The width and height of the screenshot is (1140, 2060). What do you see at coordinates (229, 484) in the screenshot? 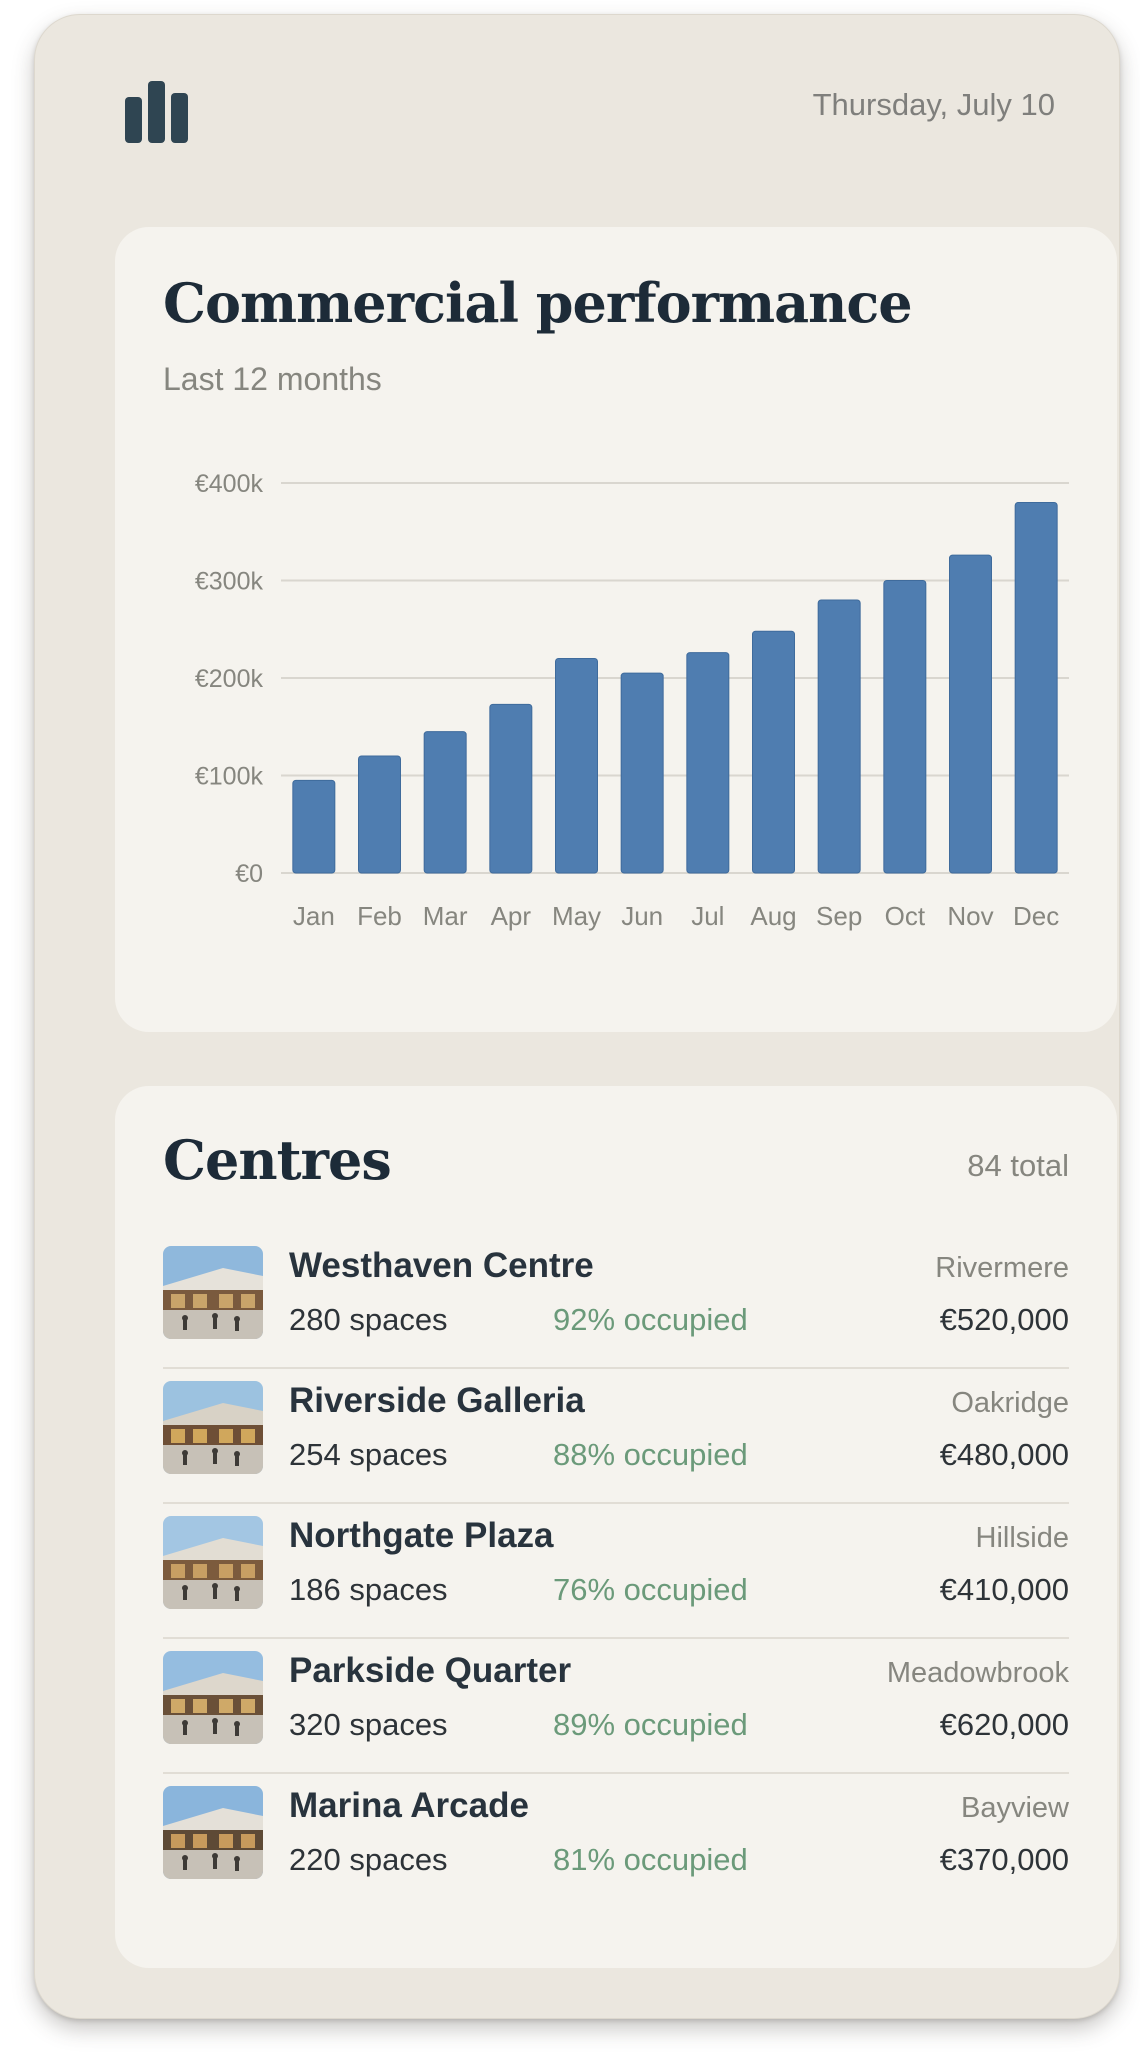
I see `y-tick-label: €400k` at bounding box center [229, 484].